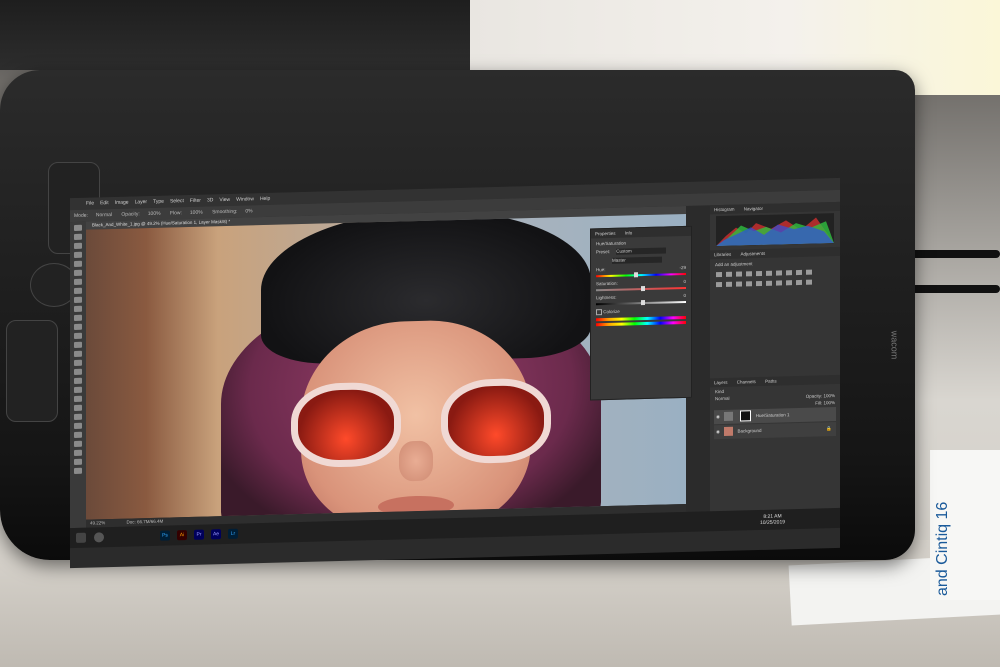  What do you see at coordinates (753, 209) in the screenshot?
I see `tab-navigator: Navigator` at bounding box center [753, 209].